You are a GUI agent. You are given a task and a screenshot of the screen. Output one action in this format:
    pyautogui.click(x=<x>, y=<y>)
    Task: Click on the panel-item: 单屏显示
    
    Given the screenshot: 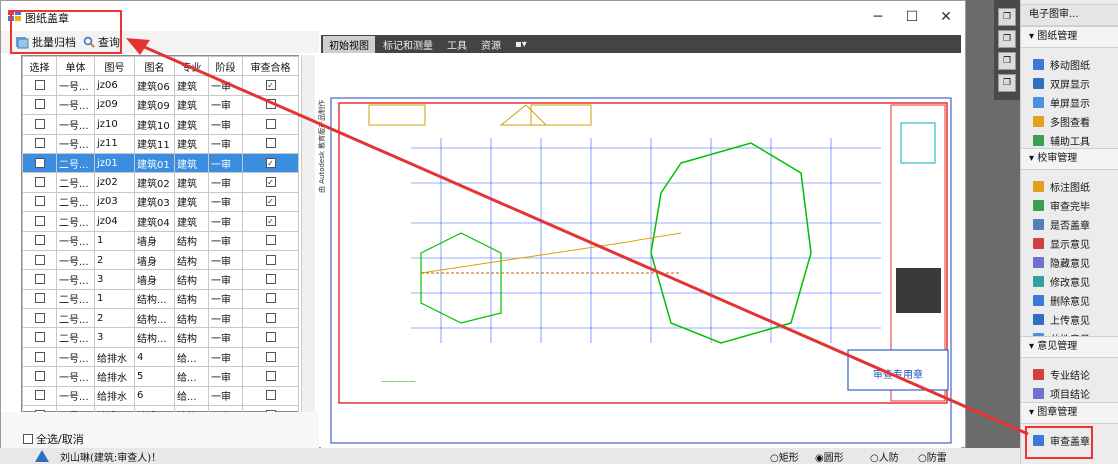 What is the action you would take?
    pyautogui.click(x=1061, y=102)
    